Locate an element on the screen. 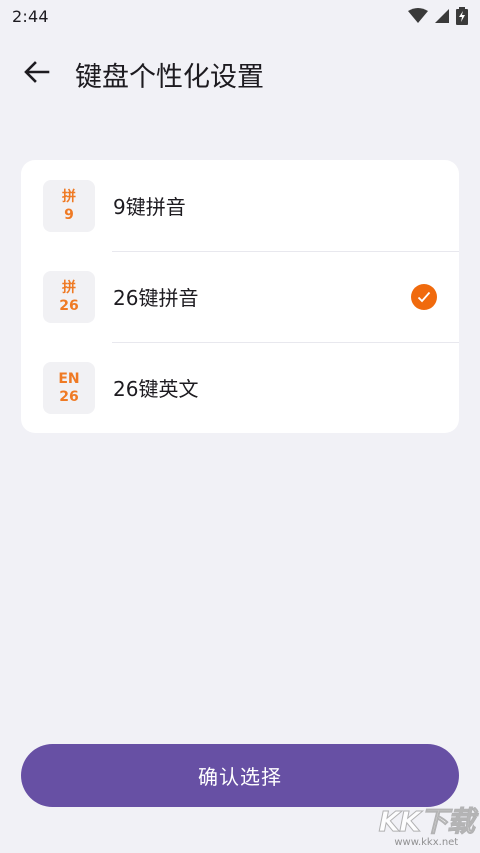 The width and height of the screenshot is (480, 853). signal-icon is located at coordinates (442, 16).